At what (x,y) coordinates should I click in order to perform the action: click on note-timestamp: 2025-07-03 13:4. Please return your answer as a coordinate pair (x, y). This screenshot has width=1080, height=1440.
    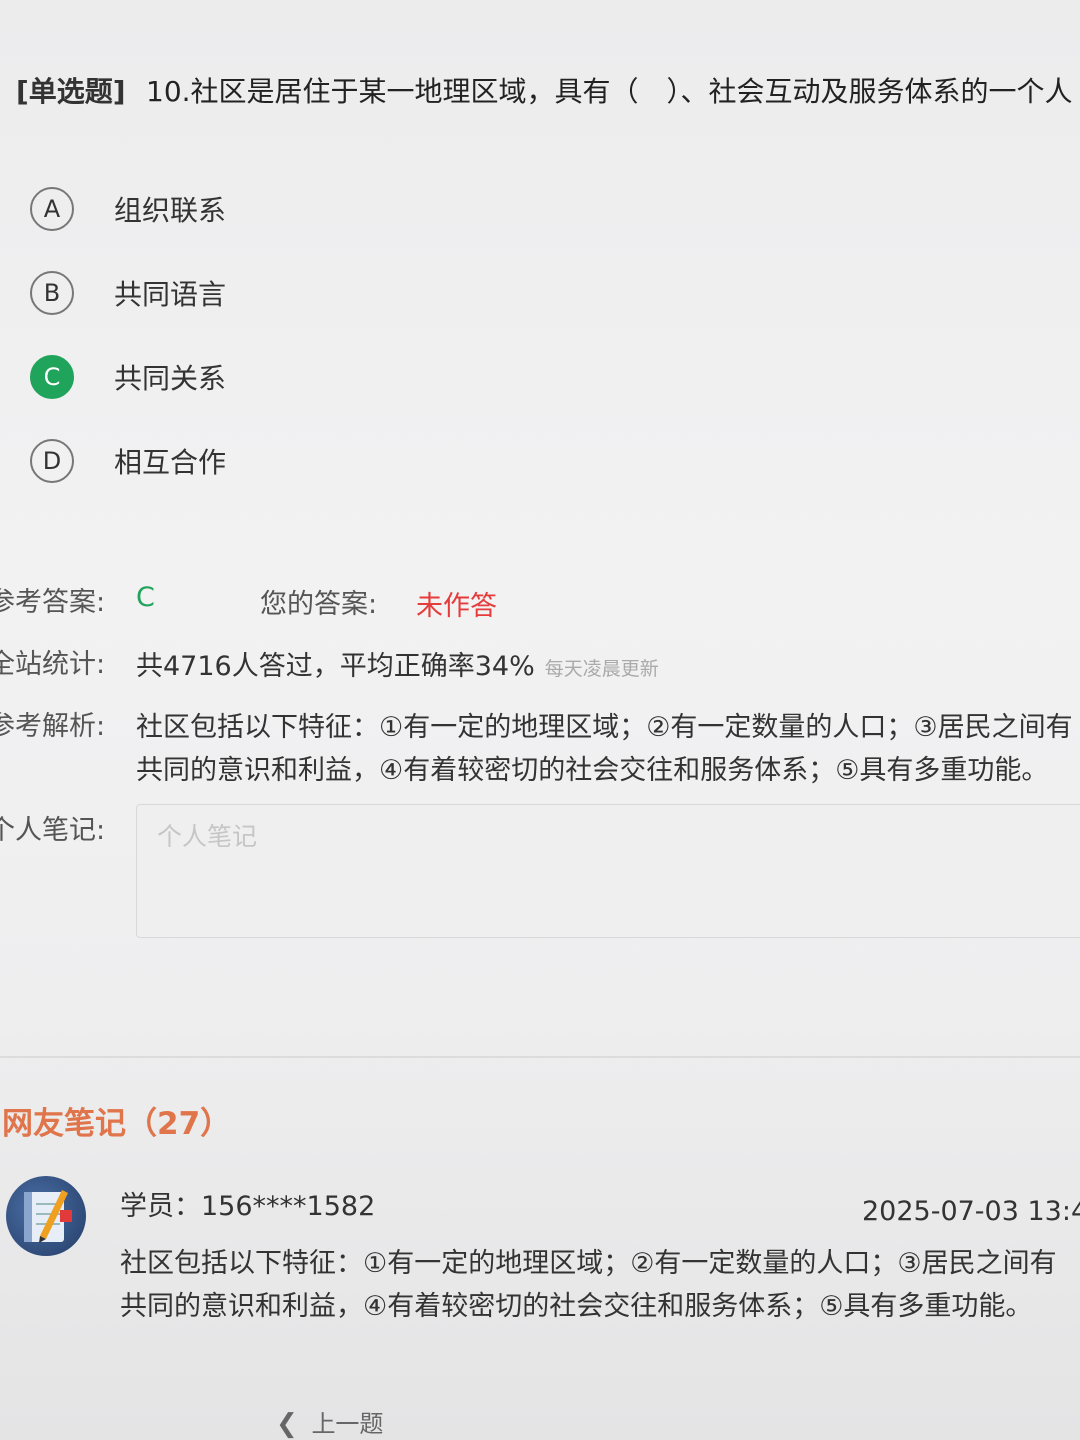
    Looking at the image, I should click on (971, 1211).